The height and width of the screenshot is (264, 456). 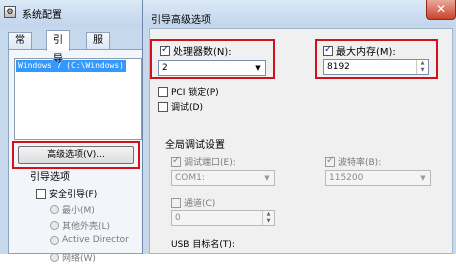 What do you see at coordinates (50, 177) in the screenshot?
I see `boot-options-group-label: 引导选项` at bounding box center [50, 177].